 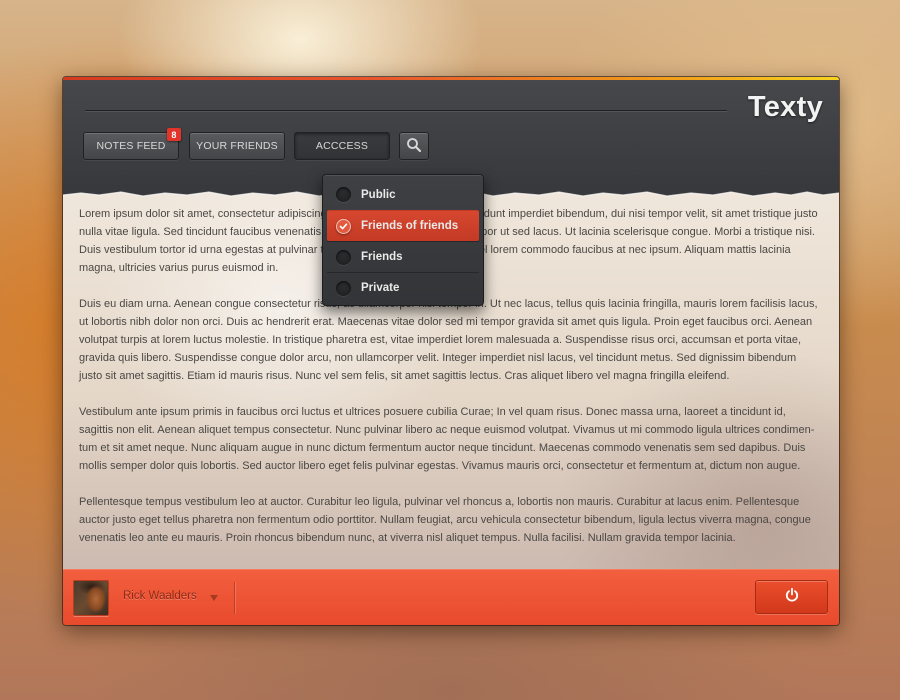 I want to click on access-option-friends-of-friends: Friends of friends, so click(x=403, y=225).